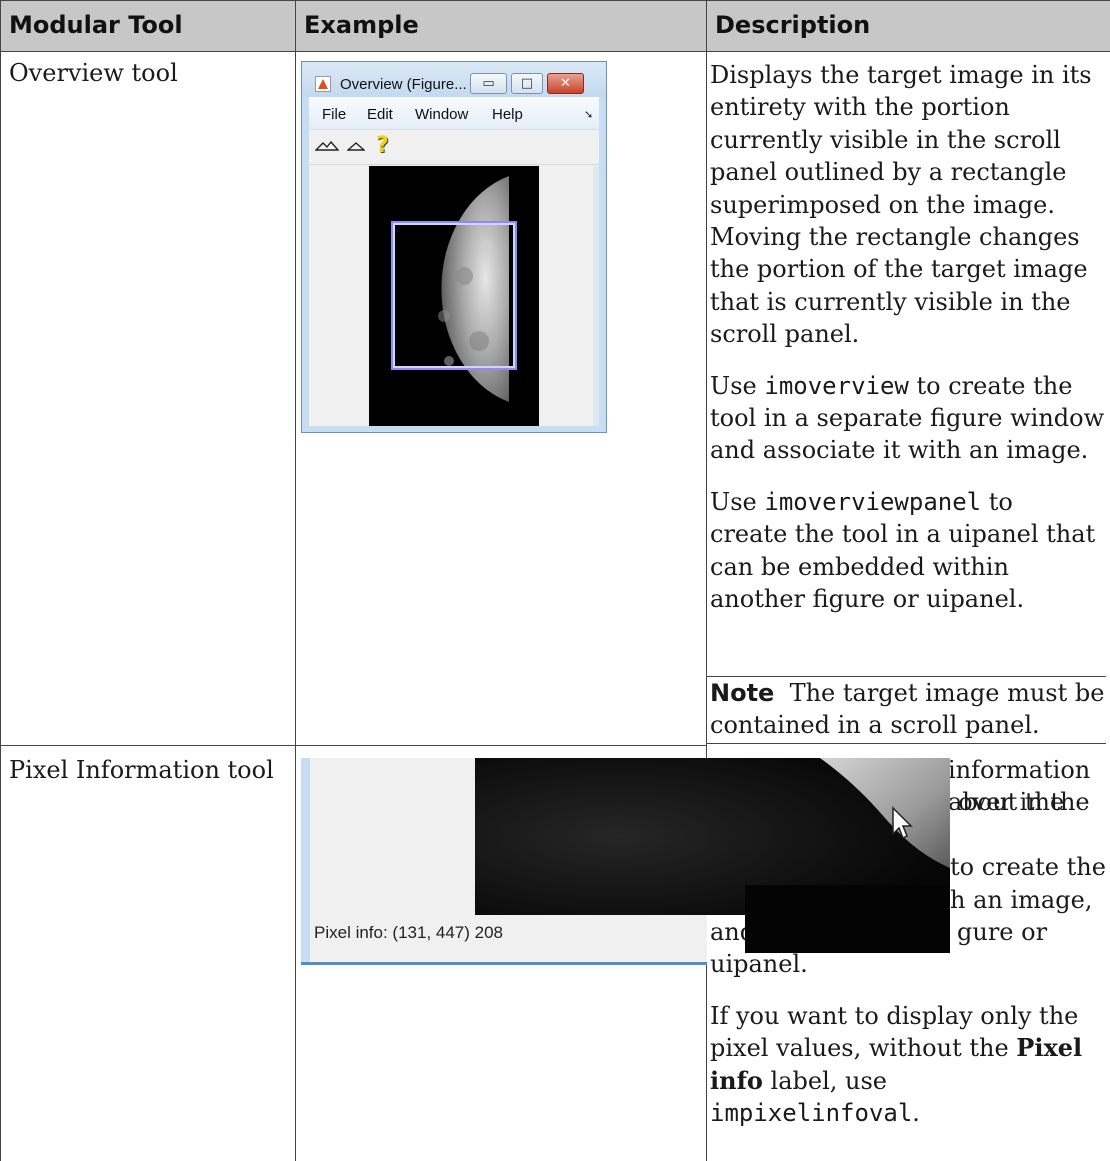  Describe the element at coordinates (859, 566) in the screenshot. I see `desc-line: can be embedded within` at that location.